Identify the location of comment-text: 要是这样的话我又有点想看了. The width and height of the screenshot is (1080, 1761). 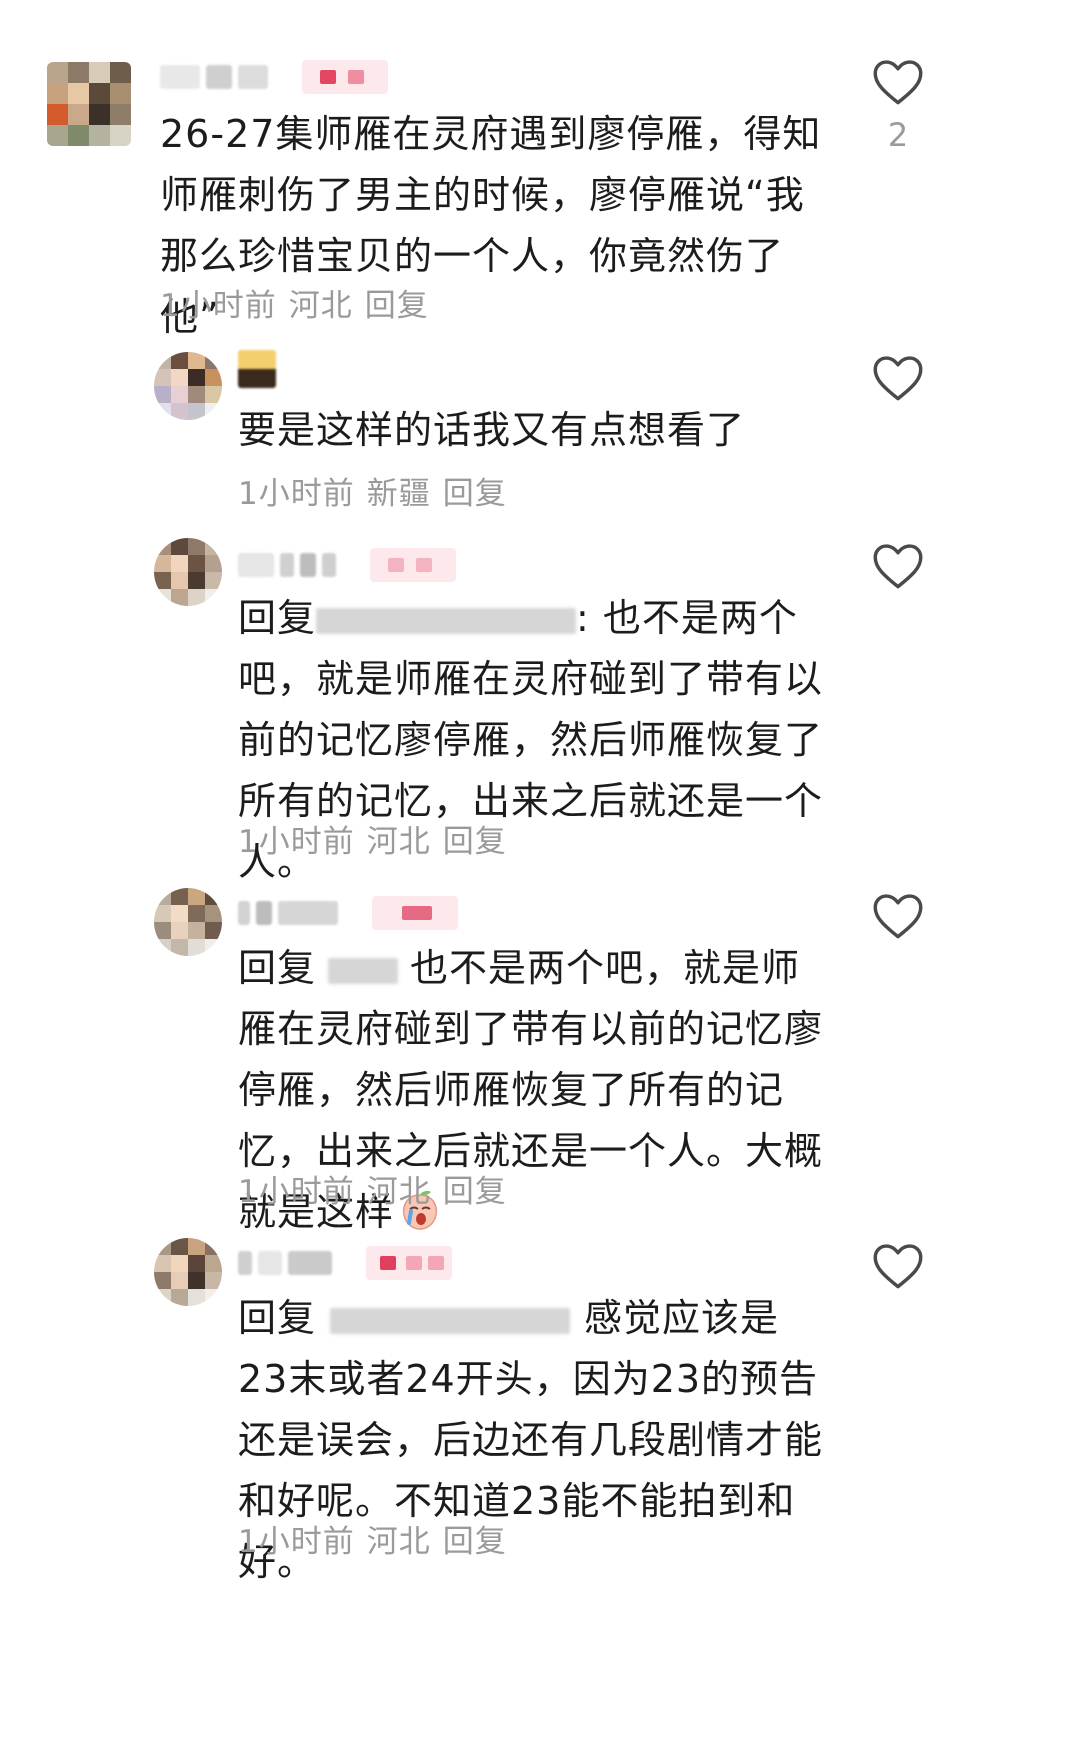
(492, 430).